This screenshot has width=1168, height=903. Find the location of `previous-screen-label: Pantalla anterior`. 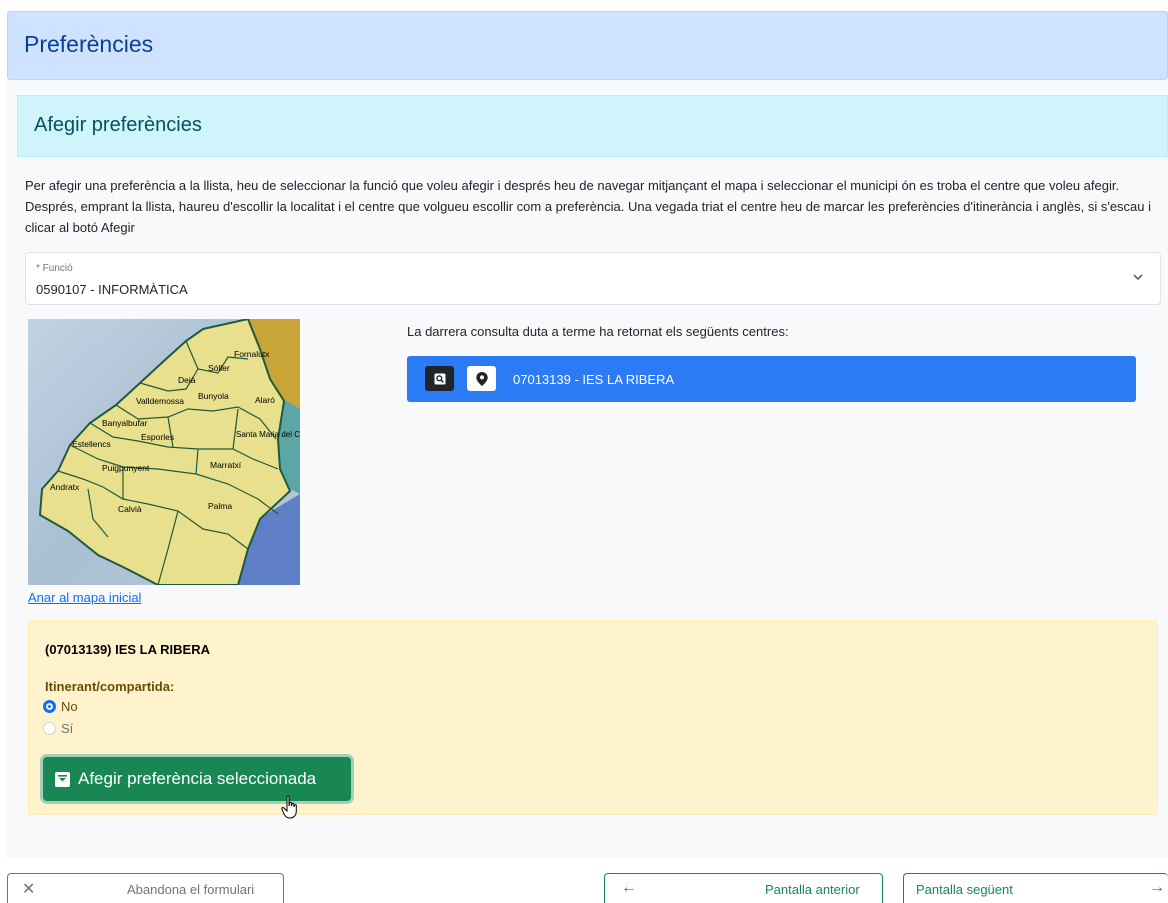

previous-screen-label: Pantalla anterior is located at coordinates (812, 889).